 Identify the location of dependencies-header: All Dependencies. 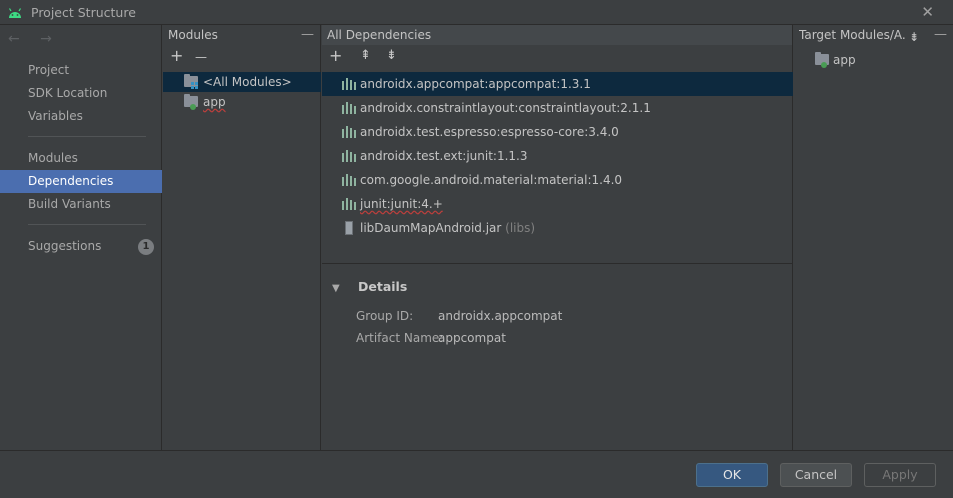
(557, 35).